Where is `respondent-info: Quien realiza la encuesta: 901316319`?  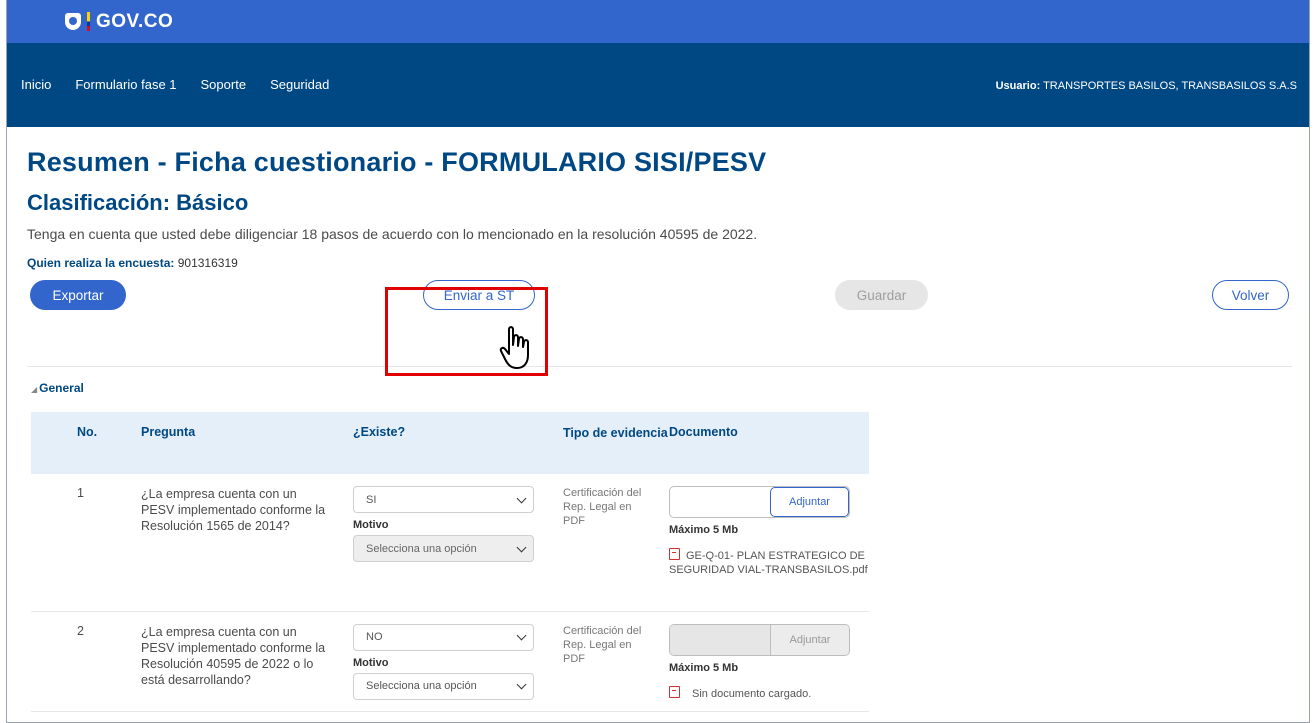
respondent-info: Quien realiza la encuesta: 901316319 is located at coordinates (668, 263).